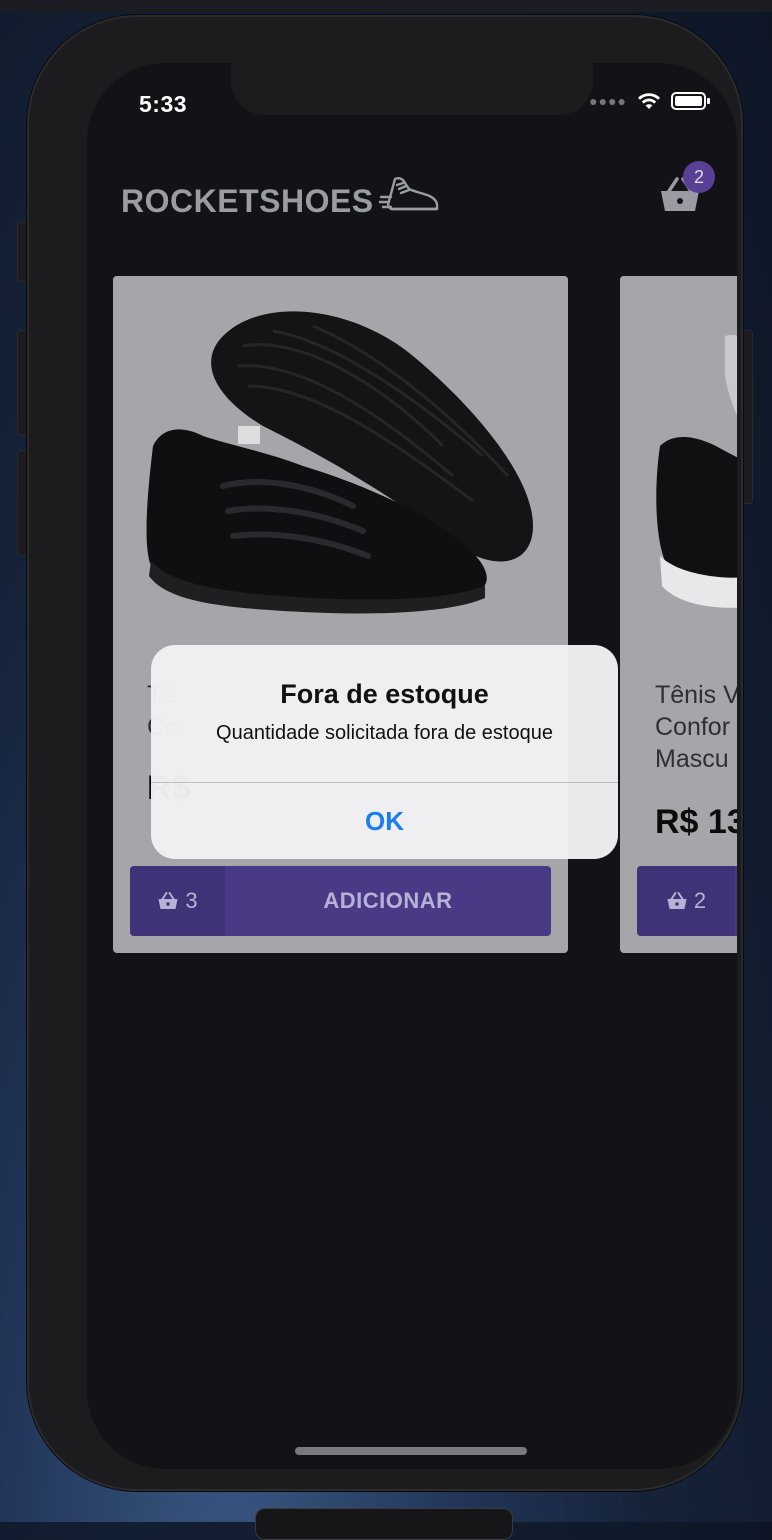 The width and height of the screenshot is (772, 1540). What do you see at coordinates (388, 900) in the screenshot?
I see `add-button-label: ADICIONAR` at bounding box center [388, 900].